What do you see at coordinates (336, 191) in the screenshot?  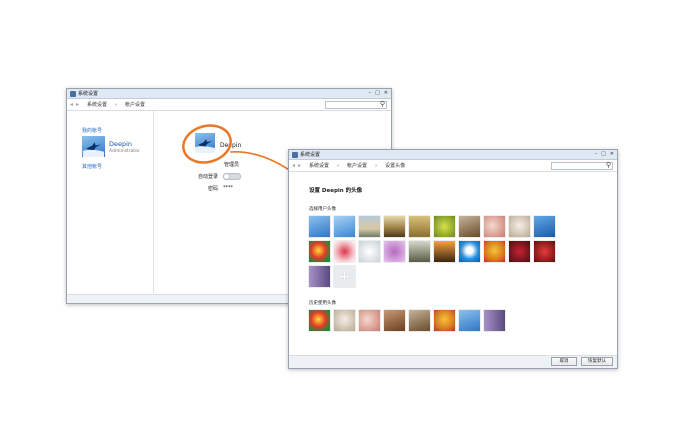 I see `page-heading: 设置 Deepin 的头像` at bounding box center [336, 191].